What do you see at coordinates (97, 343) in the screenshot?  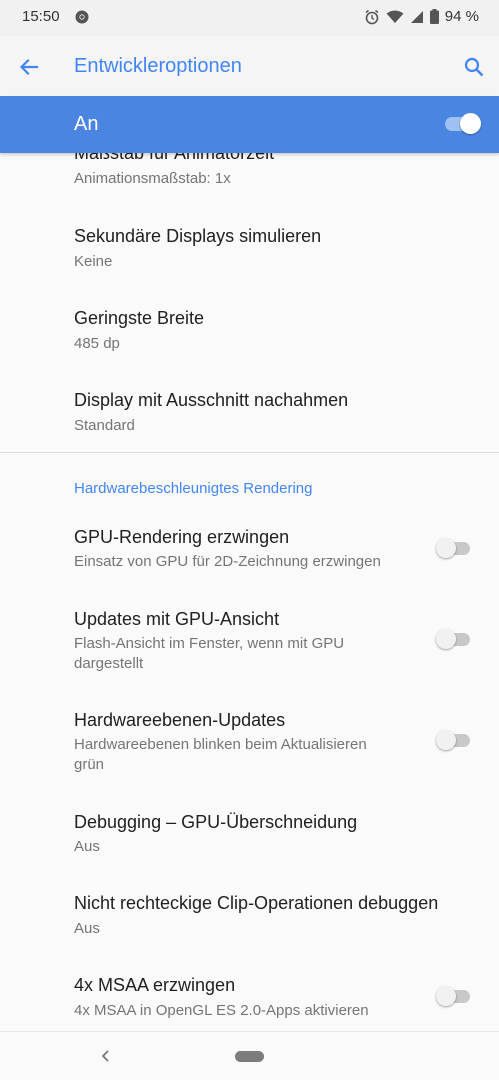 I see `item-summary: 485 dp` at bounding box center [97, 343].